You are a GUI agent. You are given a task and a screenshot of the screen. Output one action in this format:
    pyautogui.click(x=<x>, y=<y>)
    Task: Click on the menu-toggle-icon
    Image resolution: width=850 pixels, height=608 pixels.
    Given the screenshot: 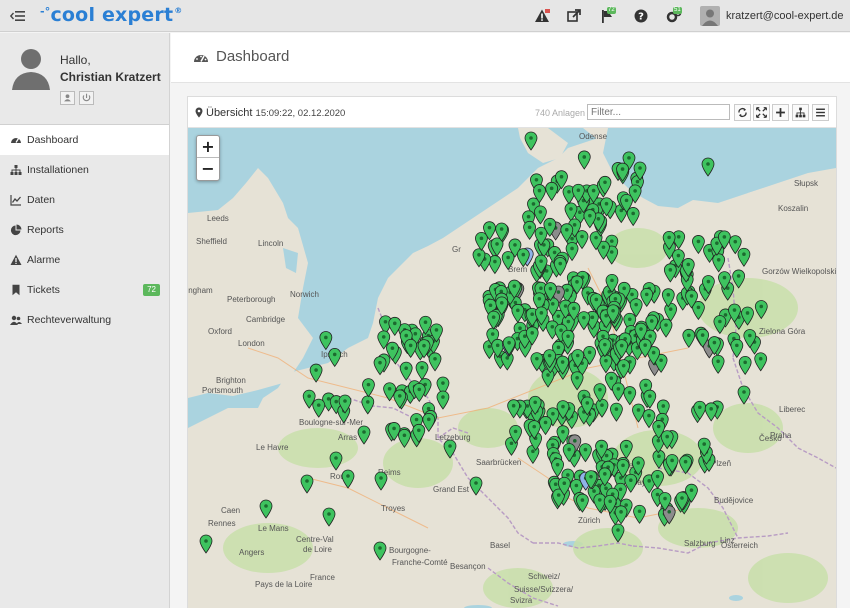 What is the action you would take?
    pyautogui.click(x=18, y=16)
    